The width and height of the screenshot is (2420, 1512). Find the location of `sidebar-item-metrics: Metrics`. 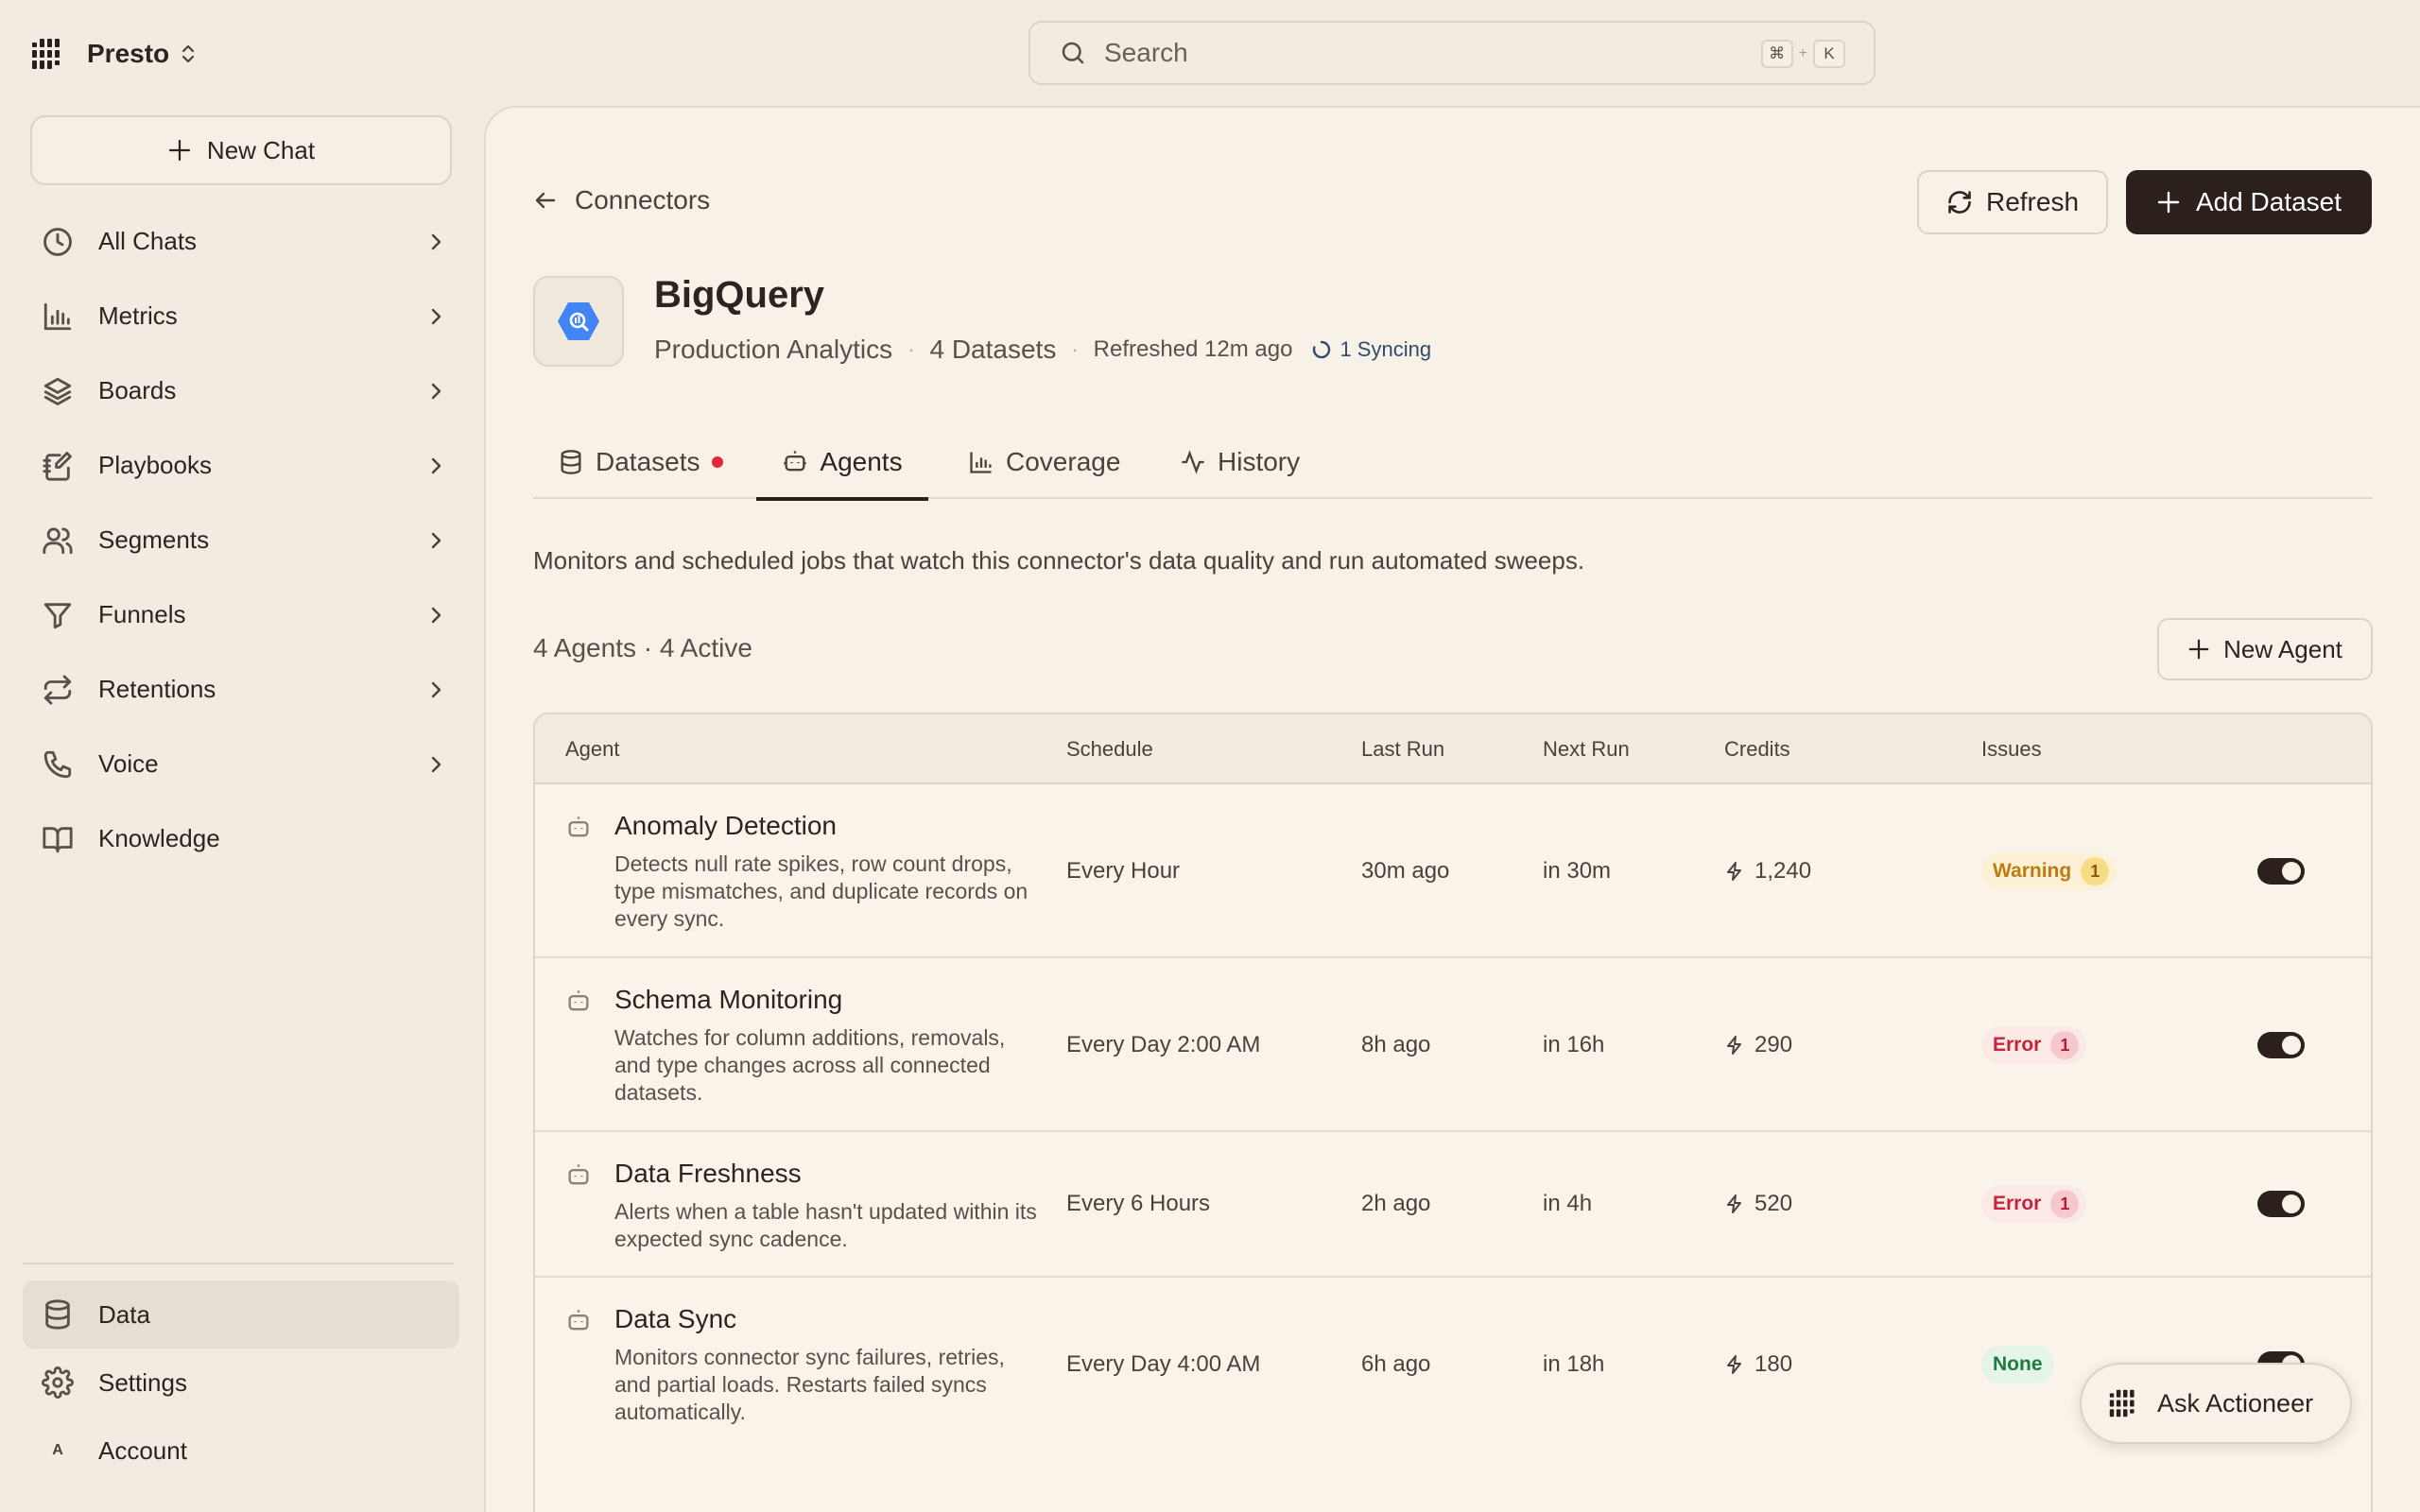

sidebar-item-metrics: Metrics is located at coordinates (241, 316).